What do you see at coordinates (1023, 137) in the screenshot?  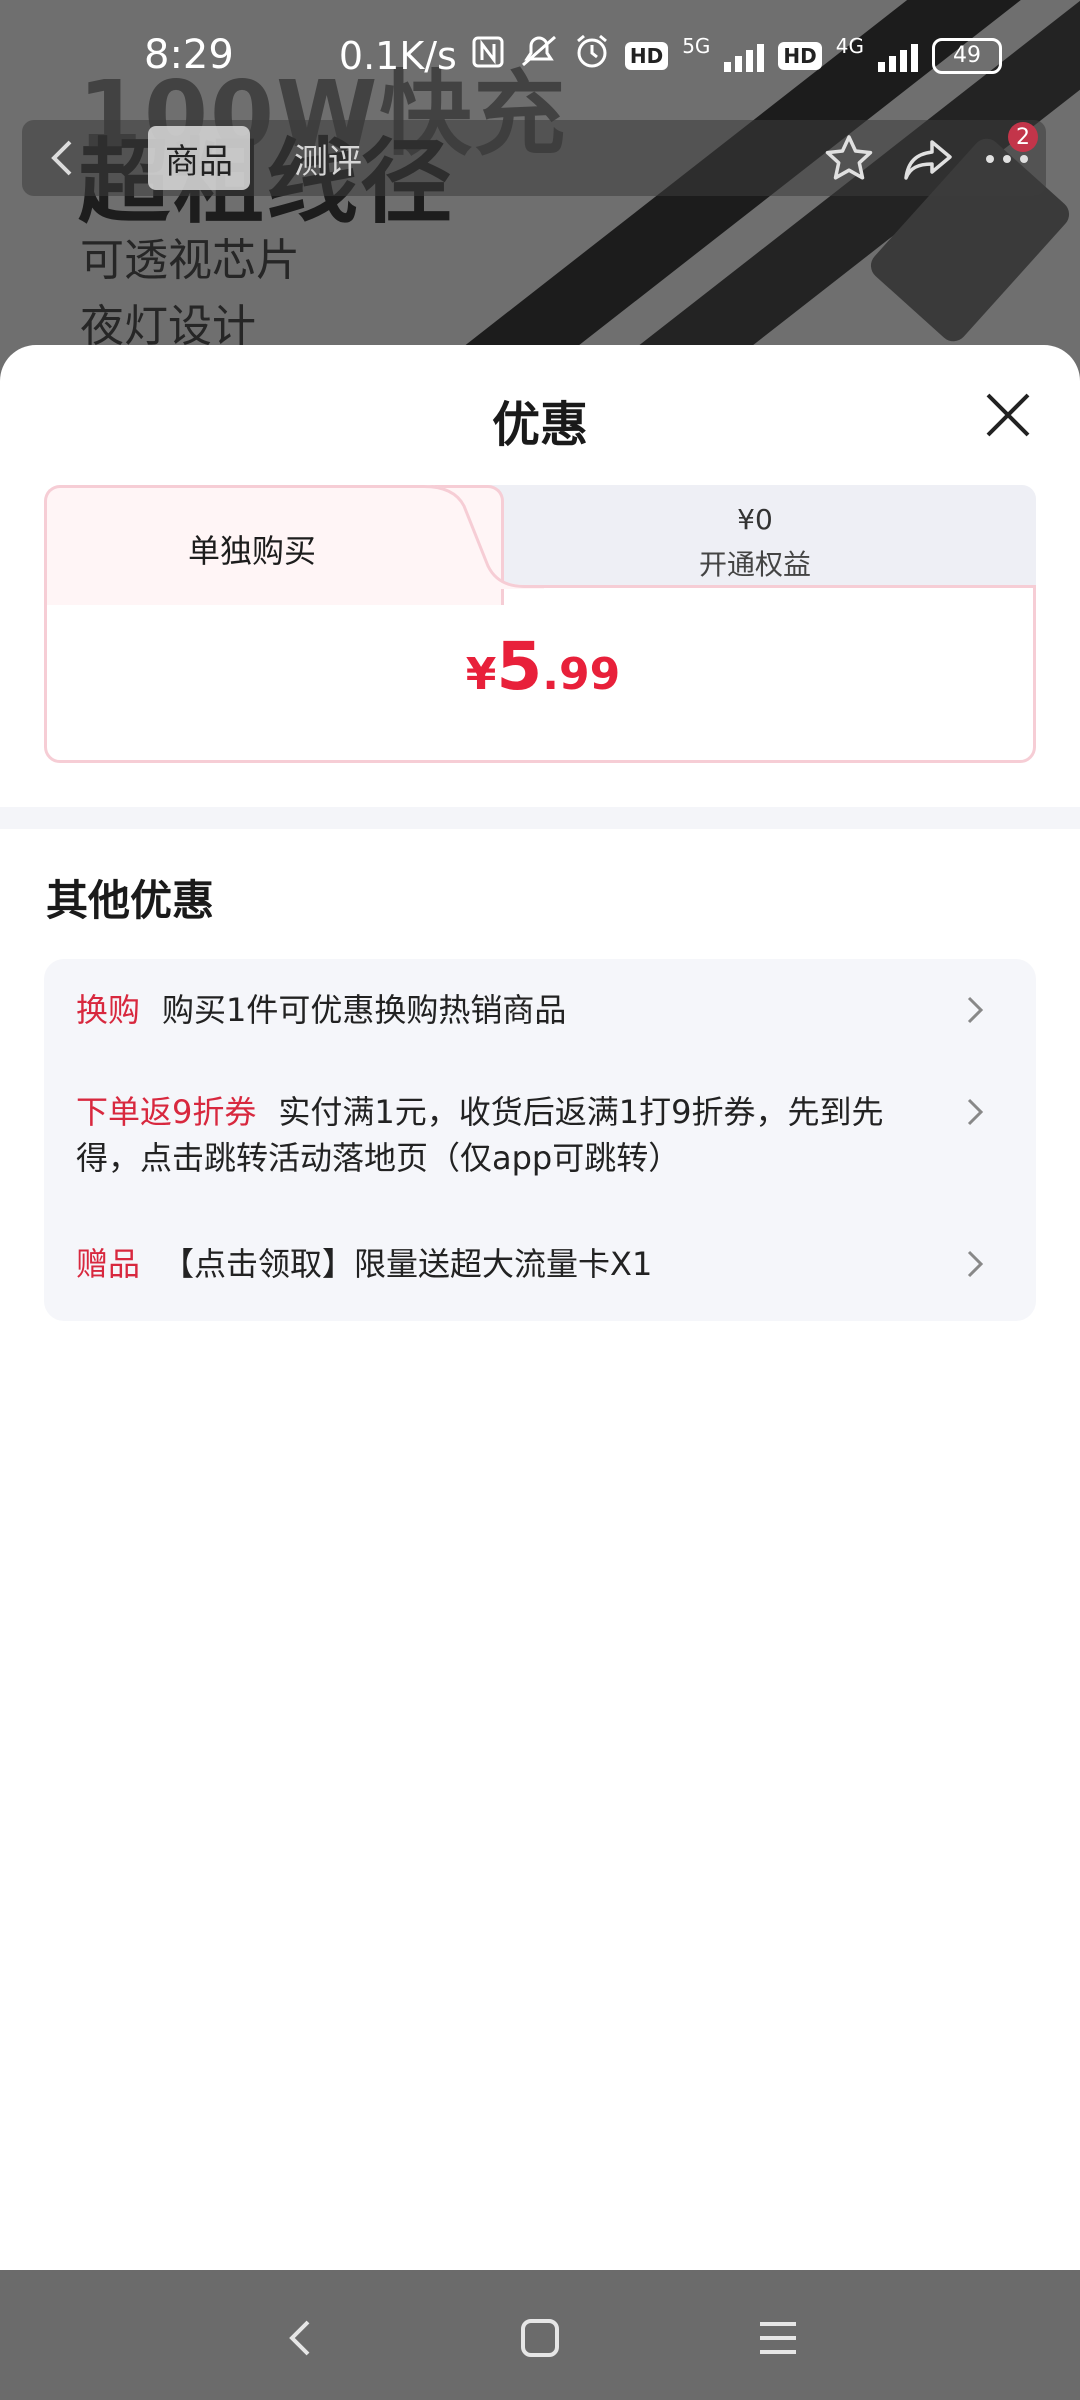 I see `notification-badge: 2` at bounding box center [1023, 137].